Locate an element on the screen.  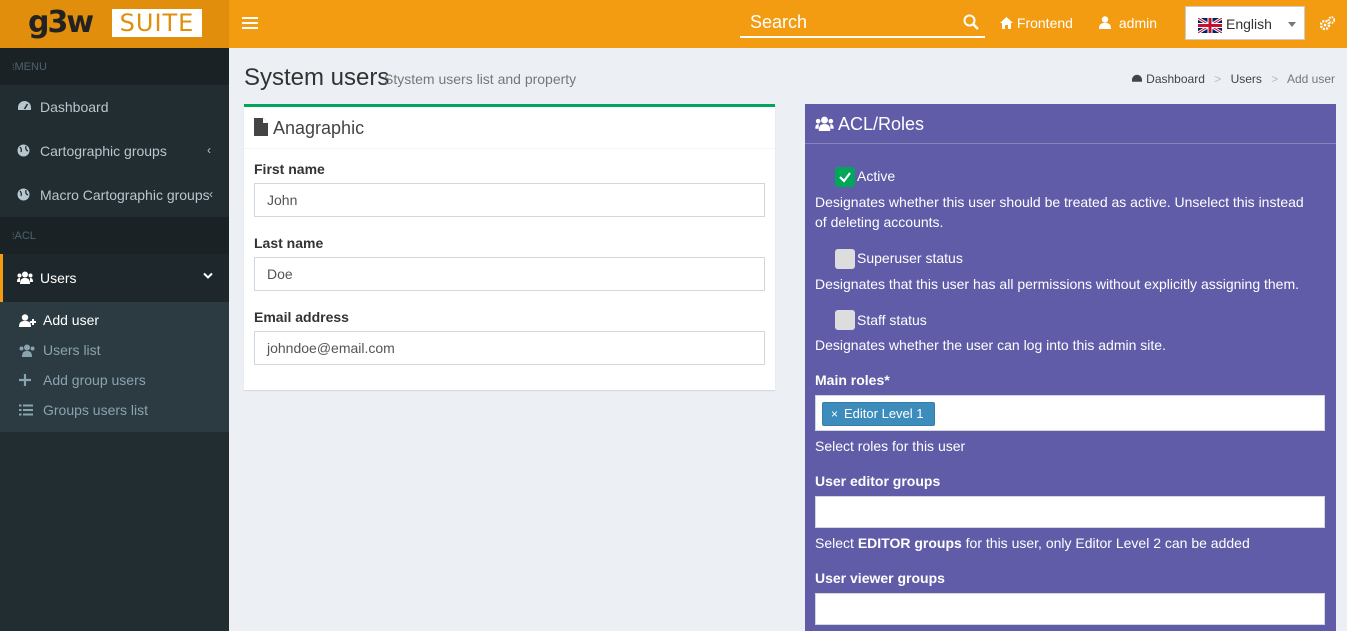
breadcrumb-dashboard-link: Dashboard is located at coordinates (1175, 79).